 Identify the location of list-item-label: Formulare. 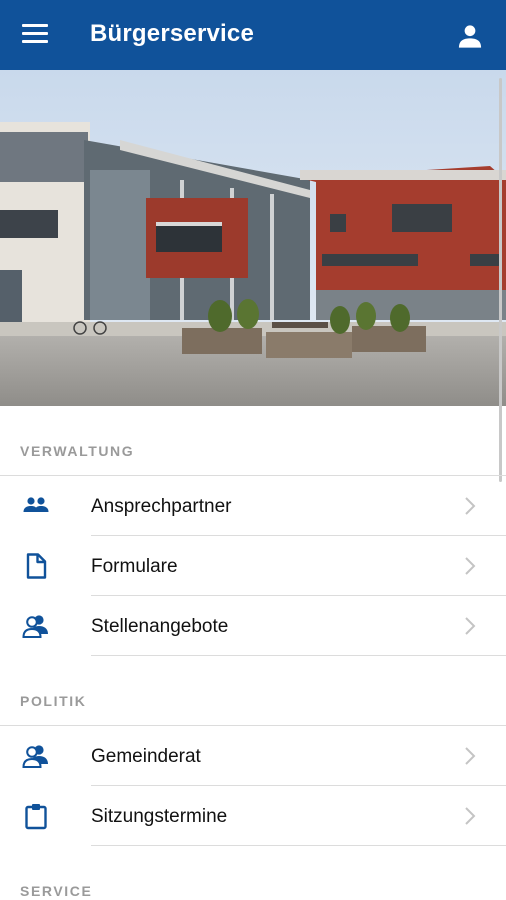
(134, 566).